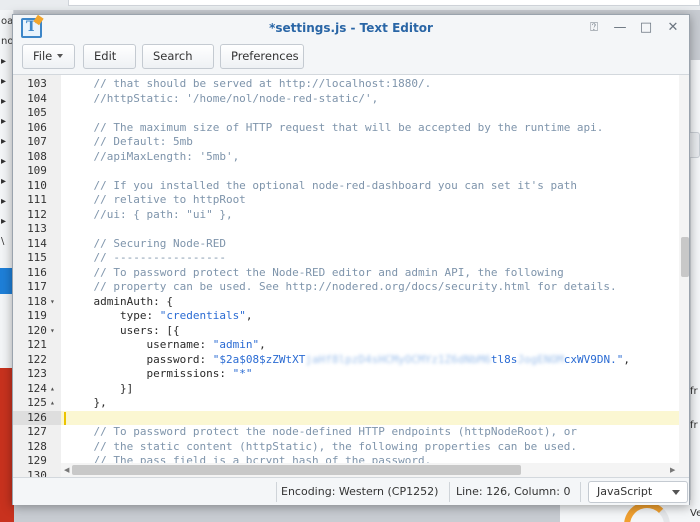 The width and height of the screenshot is (700, 522). I want to click on code-line: 109, so click(346, 171).